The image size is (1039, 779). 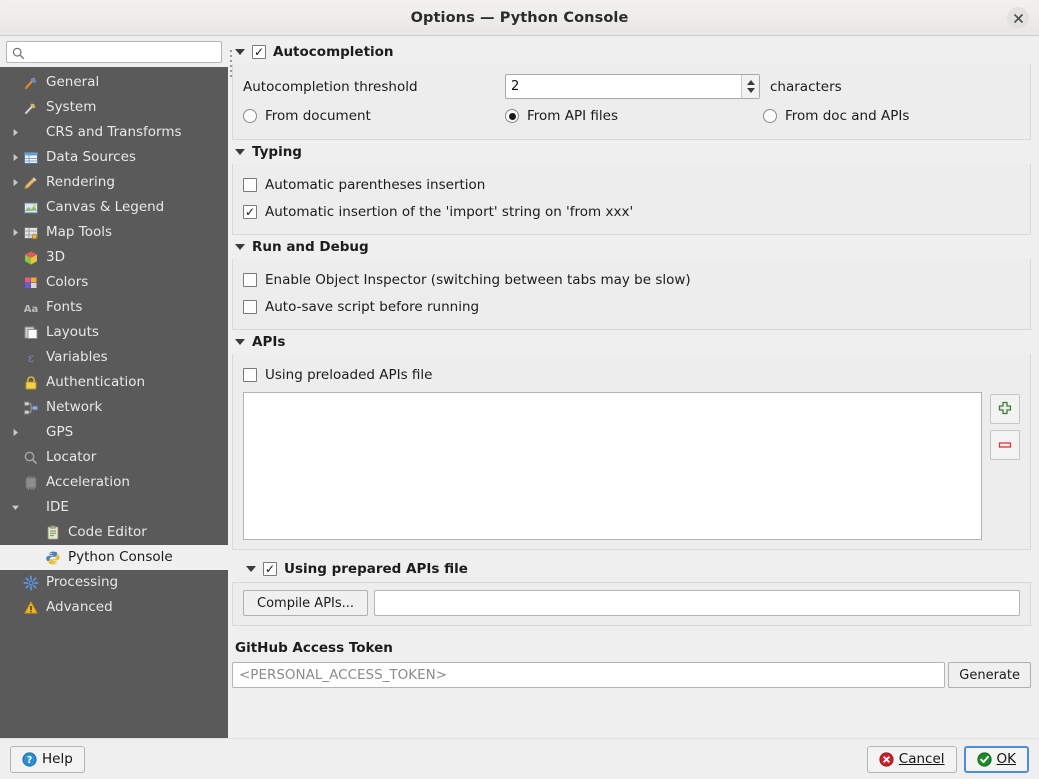 I want to click on sidebar-item-data-sources: Data Sources, so click(x=114, y=157).